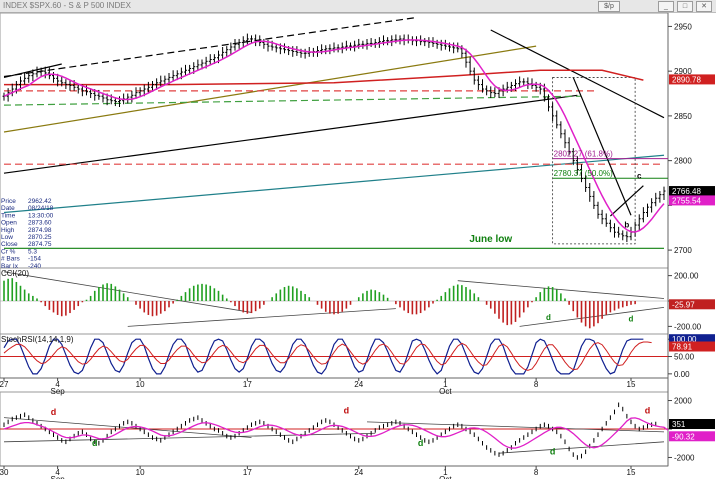  Describe the element at coordinates (445, 391) in the screenshot. I see `month-label-upper: Oct` at that location.